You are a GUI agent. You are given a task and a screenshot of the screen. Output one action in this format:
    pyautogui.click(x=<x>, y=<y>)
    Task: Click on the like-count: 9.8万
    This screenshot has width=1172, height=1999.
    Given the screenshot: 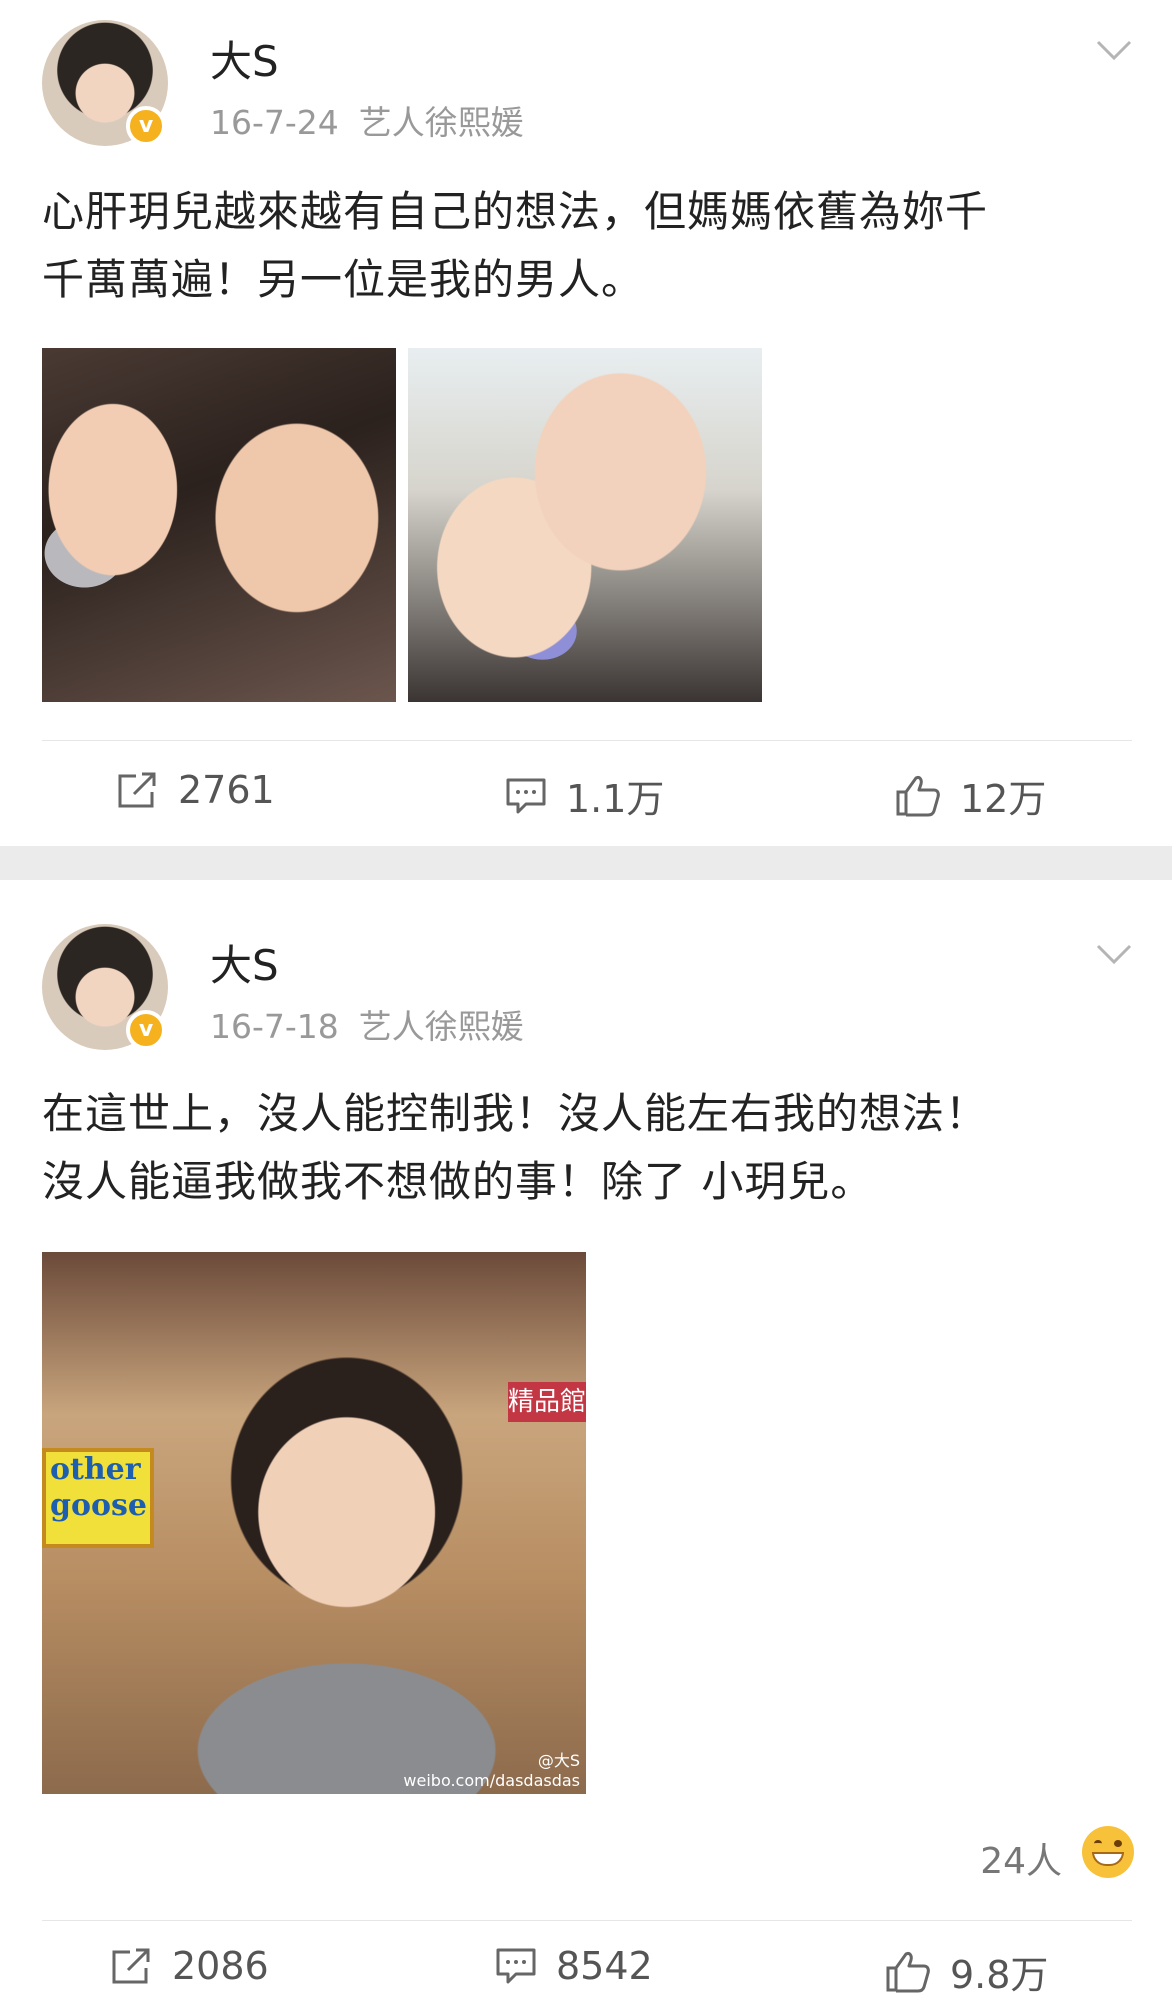 What is the action you would take?
    pyautogui.click(x=999, y=1975)
    